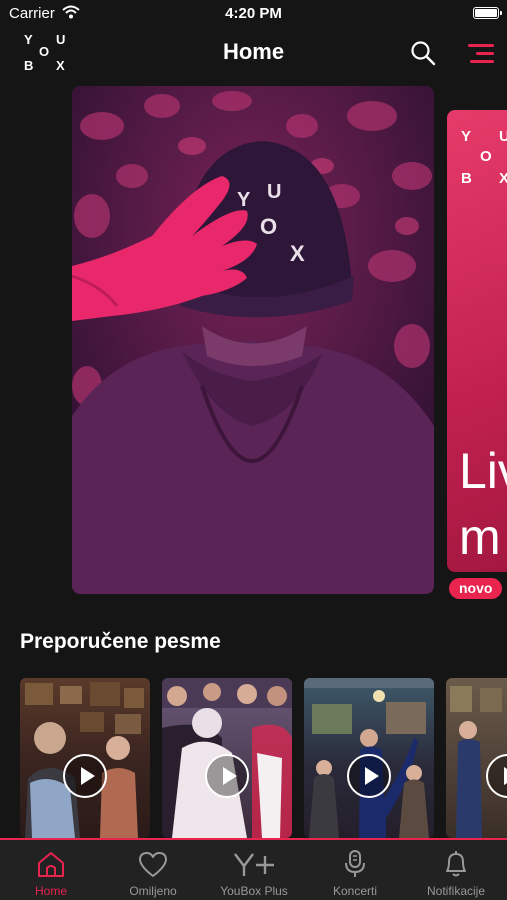 This screenshot has height=900, width=507. I want to click on menu-icon, so click(481, 53).